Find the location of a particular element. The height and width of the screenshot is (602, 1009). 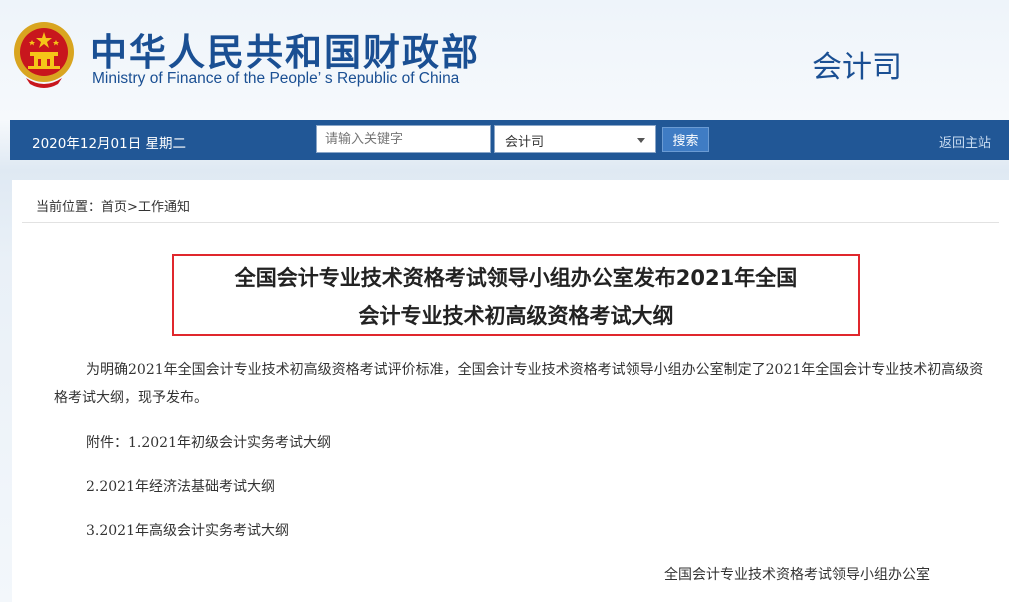

department-select-value: 会计司 is located at coordinates (525, 142).